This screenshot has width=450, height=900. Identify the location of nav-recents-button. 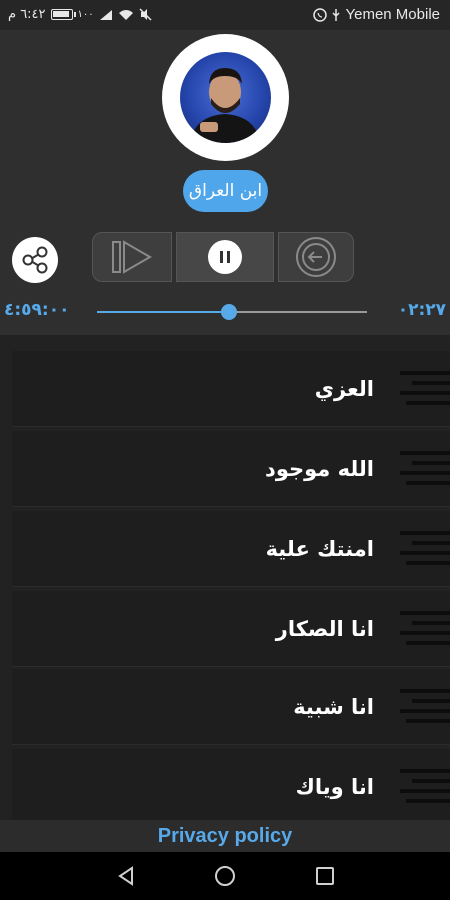
(325, 876).